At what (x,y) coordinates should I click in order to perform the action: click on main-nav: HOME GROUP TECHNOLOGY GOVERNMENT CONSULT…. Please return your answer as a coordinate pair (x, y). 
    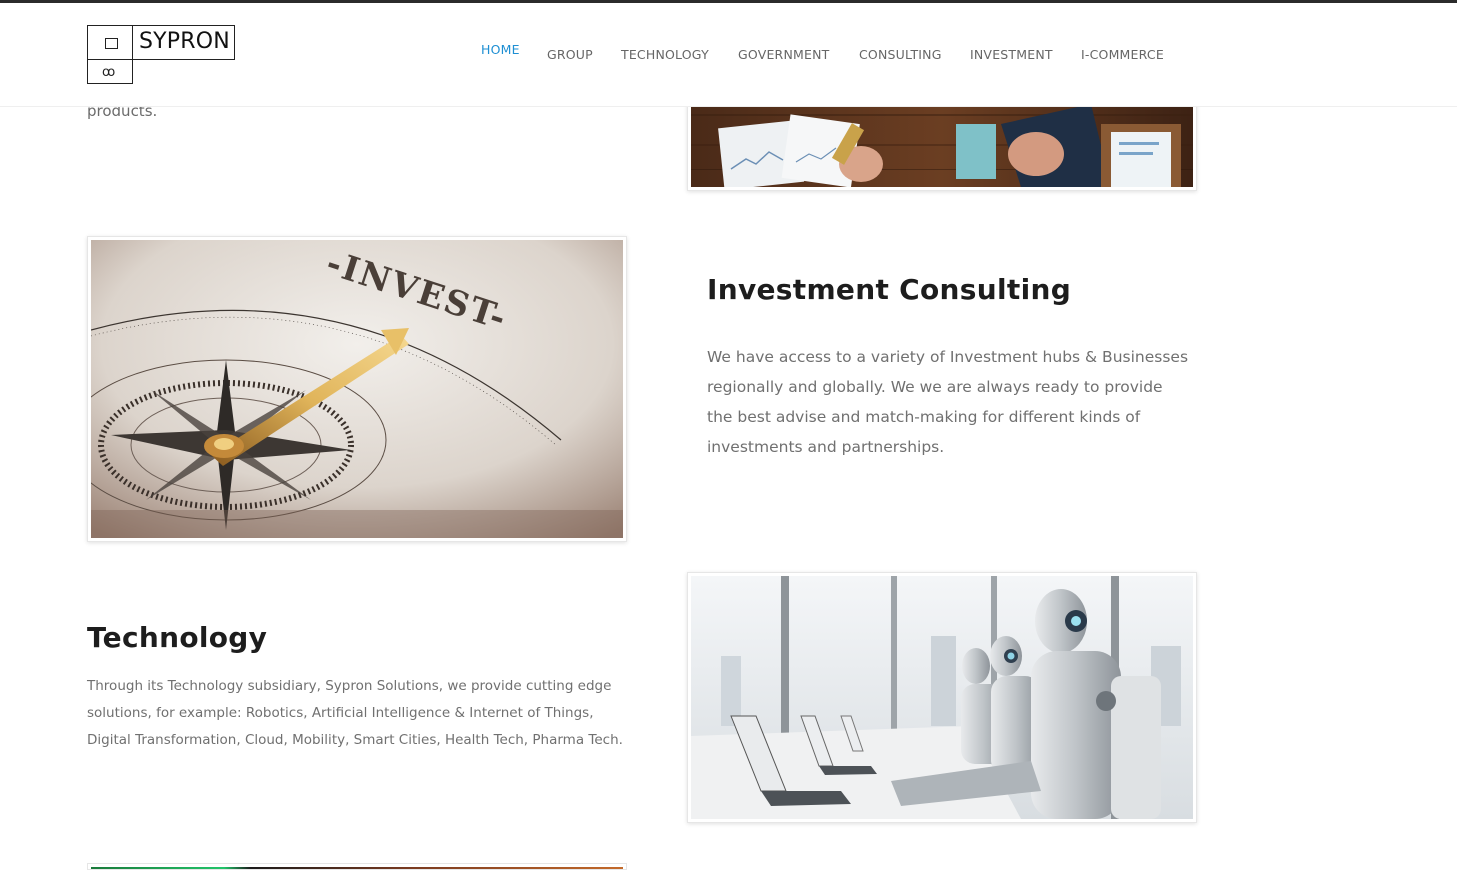
    Looking at the image, I should click on (728, 54).